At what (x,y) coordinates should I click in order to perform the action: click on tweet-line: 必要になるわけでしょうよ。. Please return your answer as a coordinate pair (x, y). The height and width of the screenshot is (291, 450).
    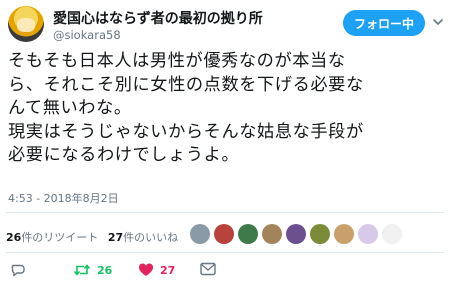
    Looking at the image, I should click on (124, 155).